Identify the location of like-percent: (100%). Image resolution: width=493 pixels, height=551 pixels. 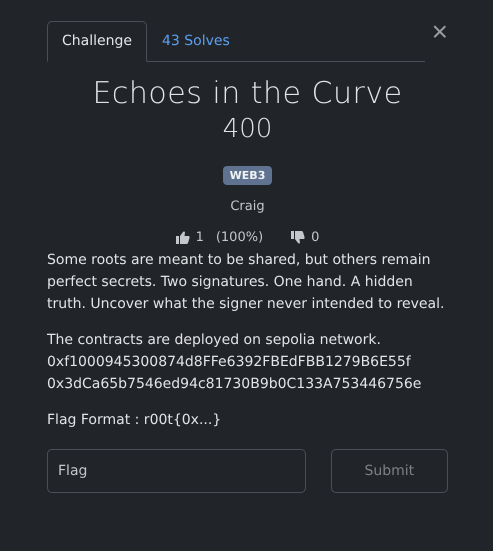
(240, 237).